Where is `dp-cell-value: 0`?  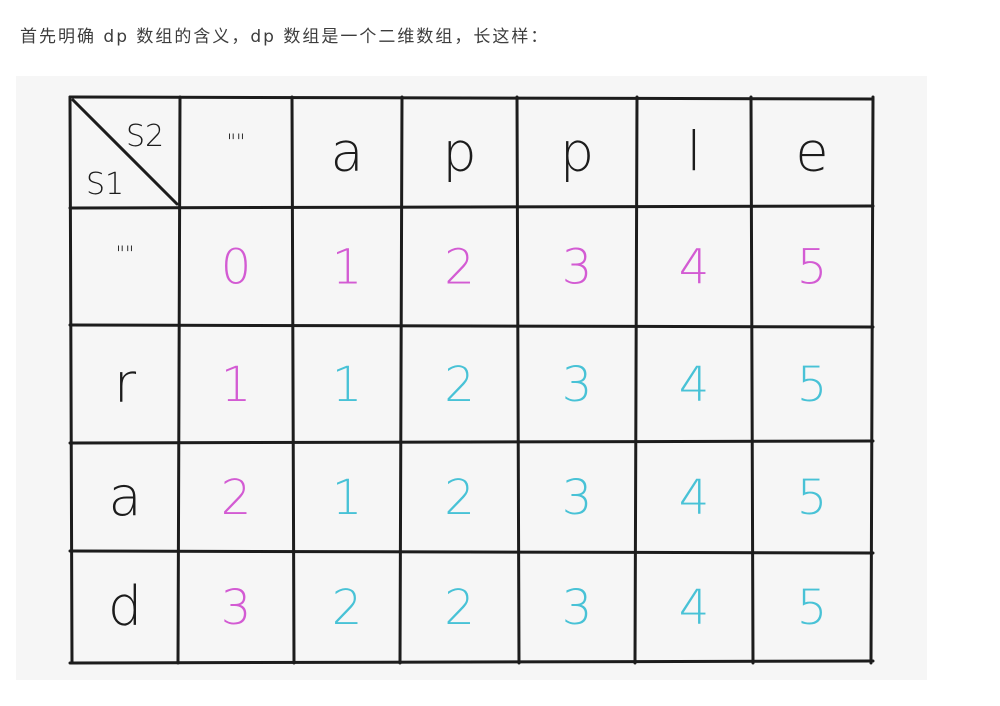
dp-cell-value: 0 is located at coordinates (236, 268).